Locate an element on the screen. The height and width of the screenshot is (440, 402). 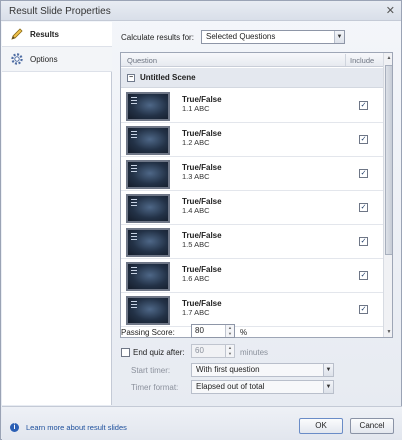
question-number: 1.2 ABC is located at coordinates (196, 142).